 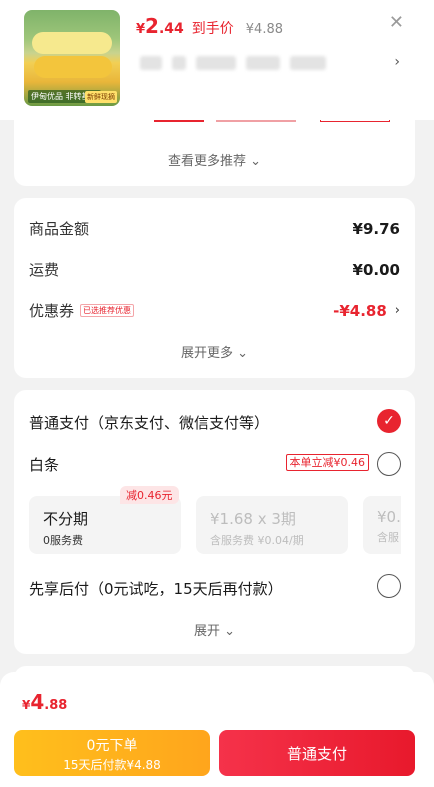 What do you see at coordinates (101, 97) in the screenshot?
I see `thumbnail-badge: 新鲜现摘` at bounding box center [101, 97].